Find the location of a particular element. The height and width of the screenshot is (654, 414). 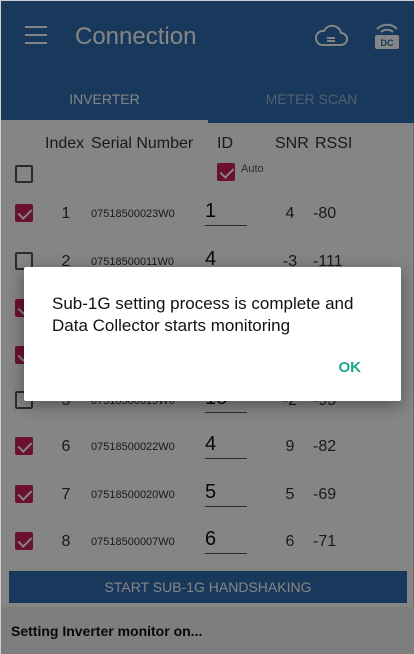

ok-button: OK is located at coordinates (350, 367).